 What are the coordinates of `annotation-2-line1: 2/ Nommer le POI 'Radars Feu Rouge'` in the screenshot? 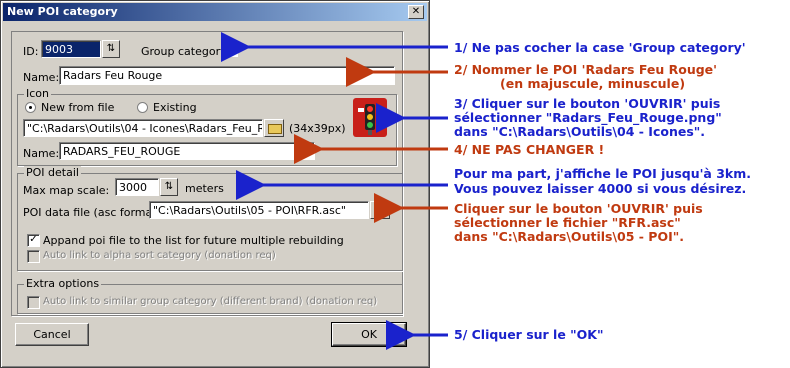 It's located at (585, 69).